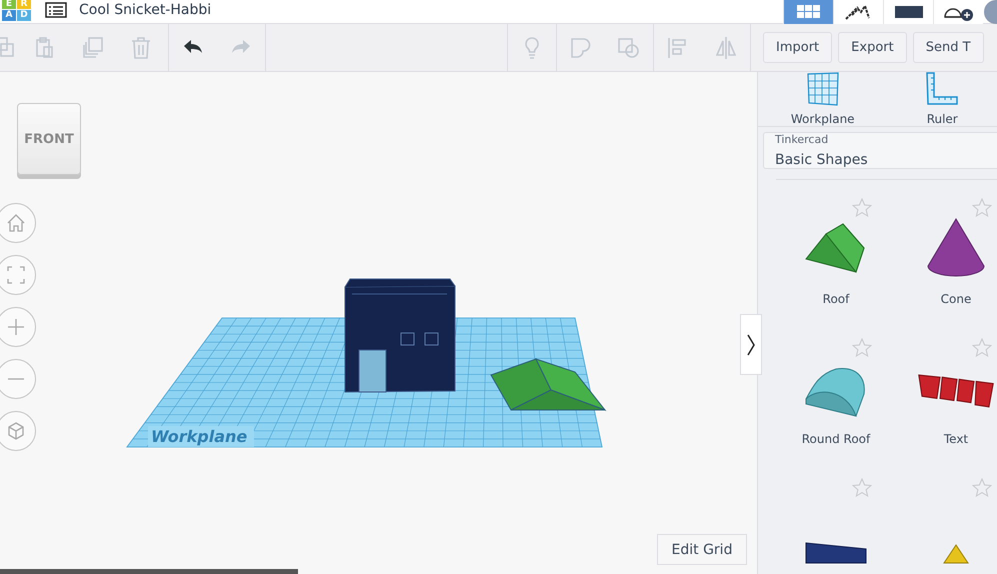 This screenshot has width=997, height=574. What do you see at coordinates (400, 335) in the screenshot?
I see `house-model` at bounding box center [400, 335].